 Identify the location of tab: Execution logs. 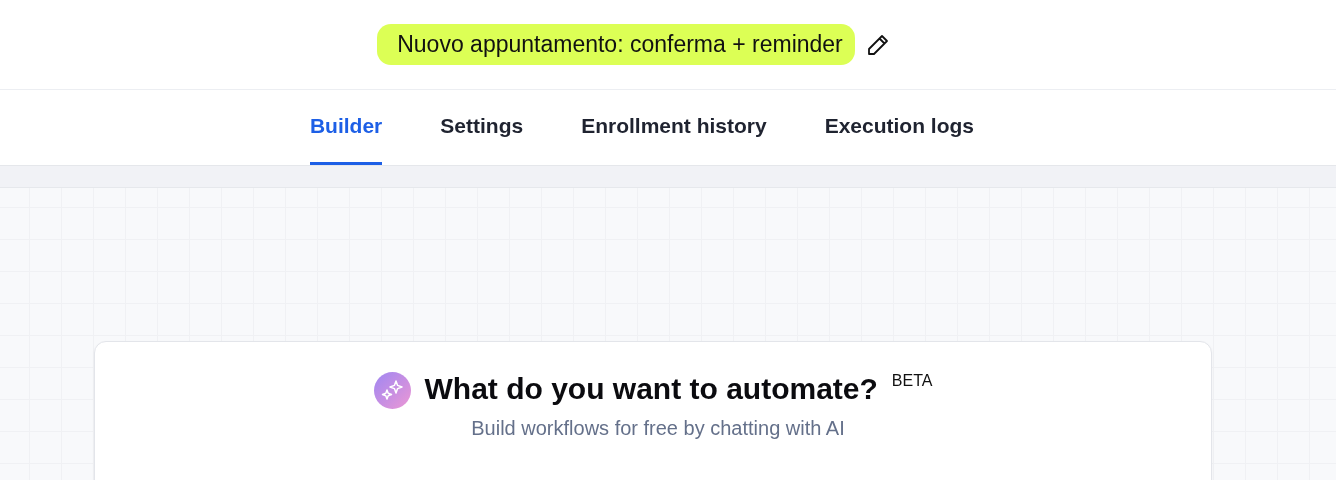
(899, 127).